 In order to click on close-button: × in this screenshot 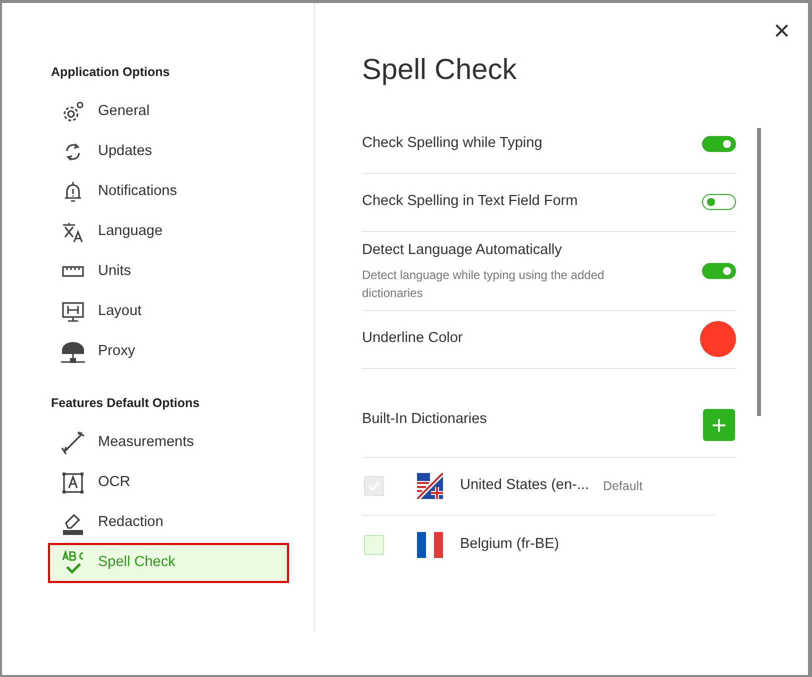, I will do `click(782, 31)`.